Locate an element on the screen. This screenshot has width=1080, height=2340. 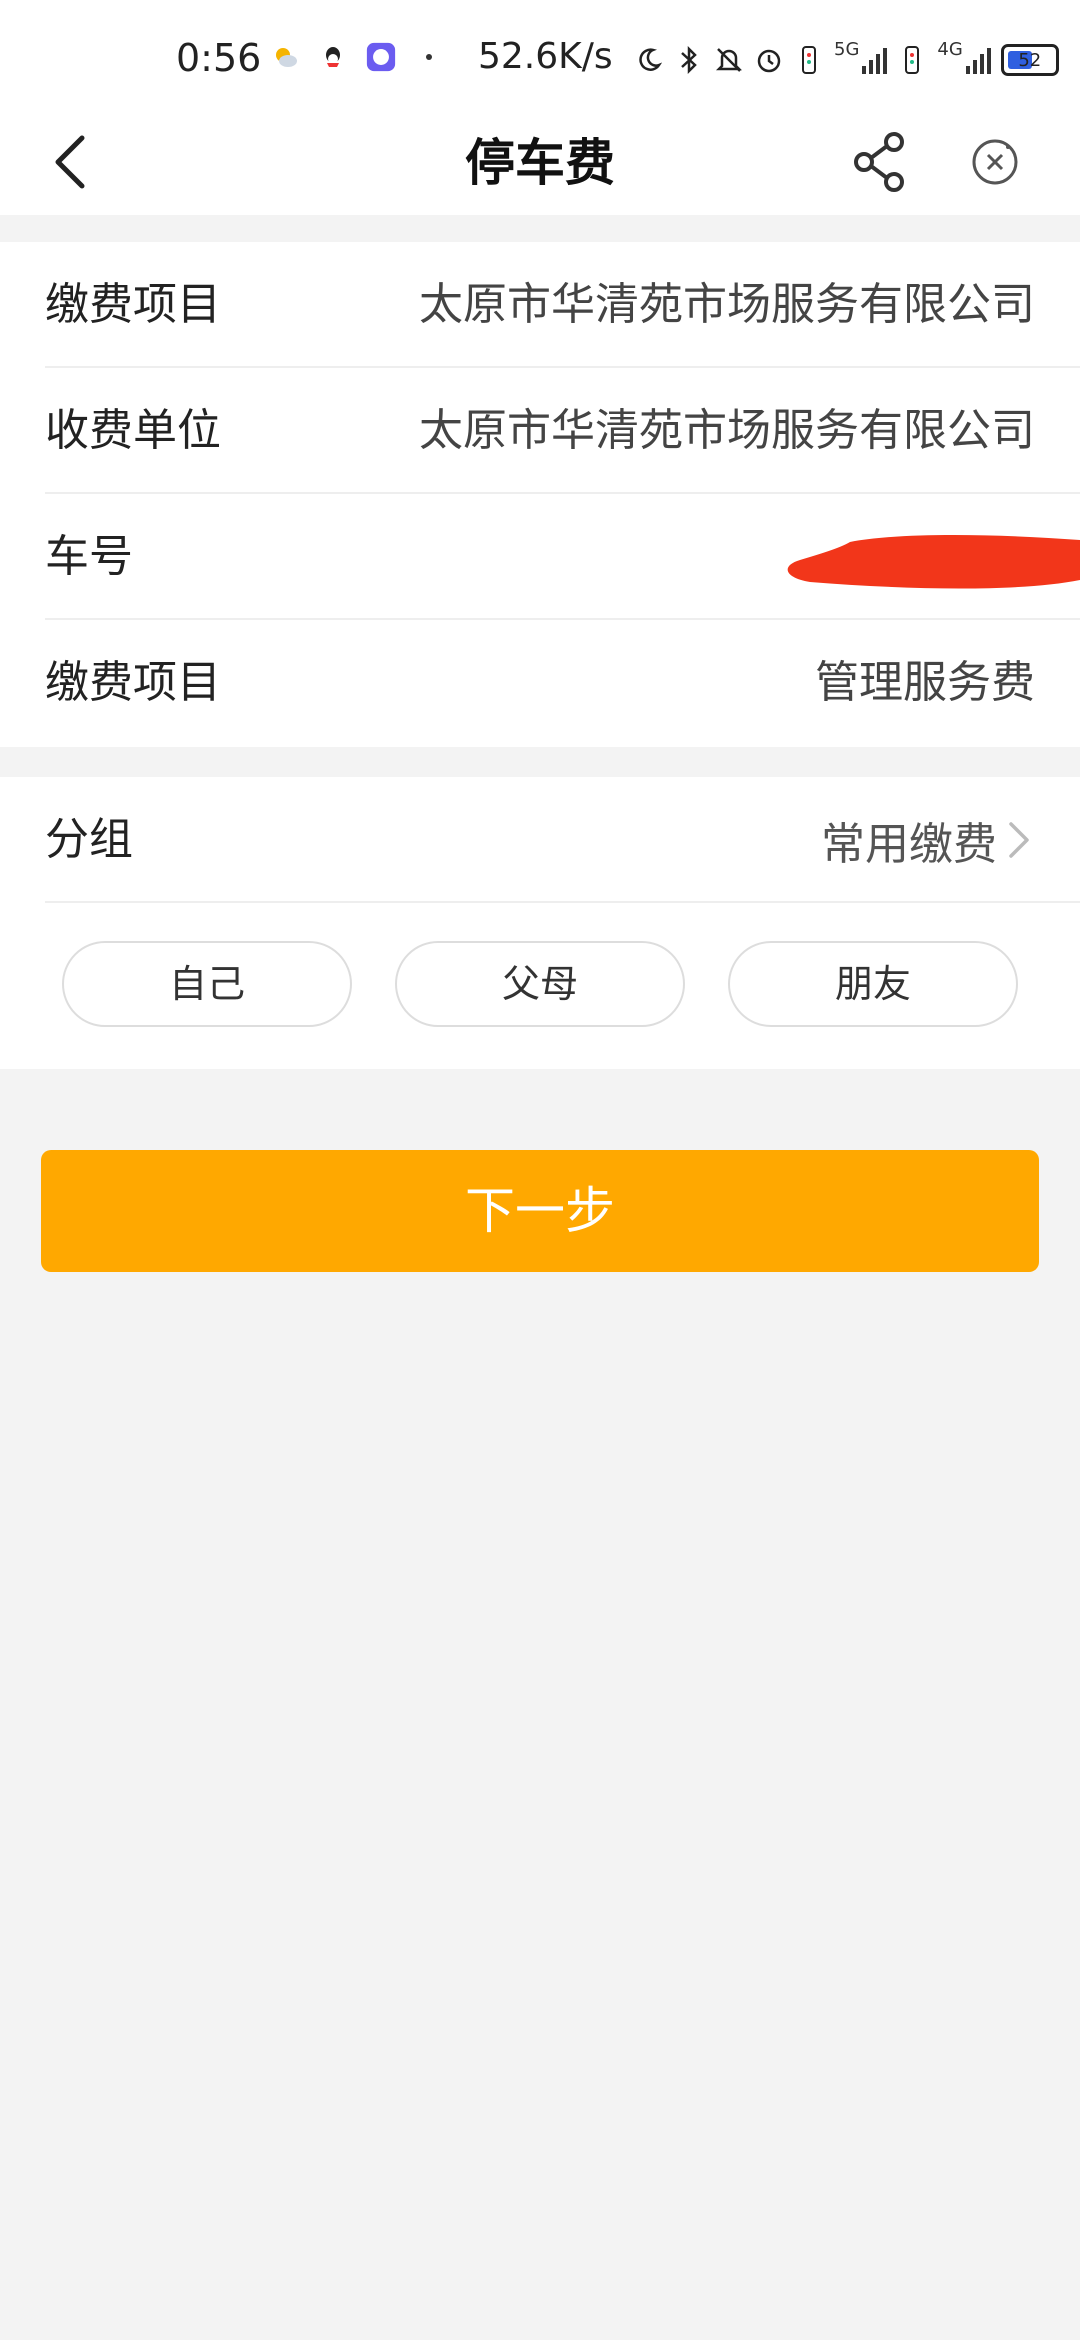
group-chips: 自己 父母 朋友 is located at coordinates (540, 985).